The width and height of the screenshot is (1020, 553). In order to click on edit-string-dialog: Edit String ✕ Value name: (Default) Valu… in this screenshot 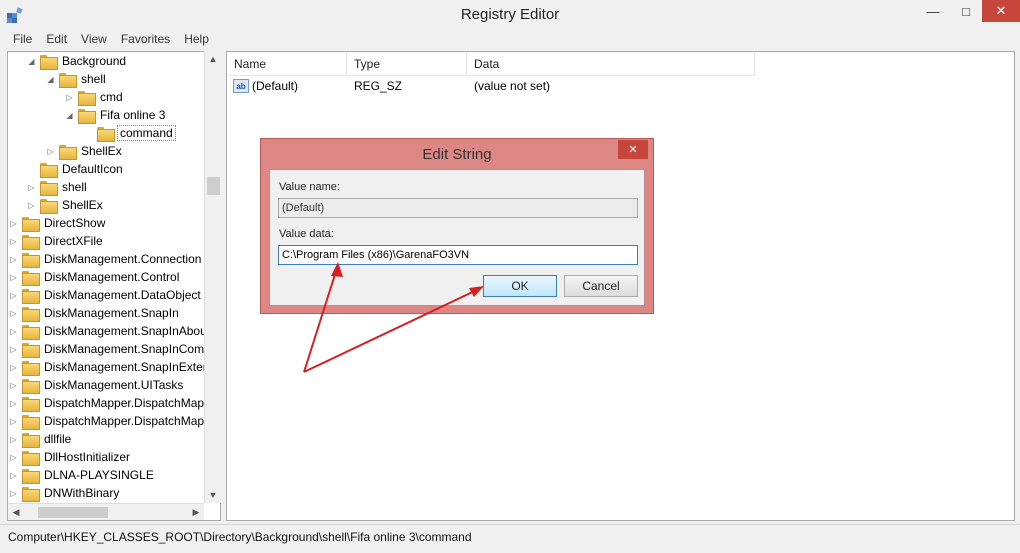, I will do `click(457, 226)`.